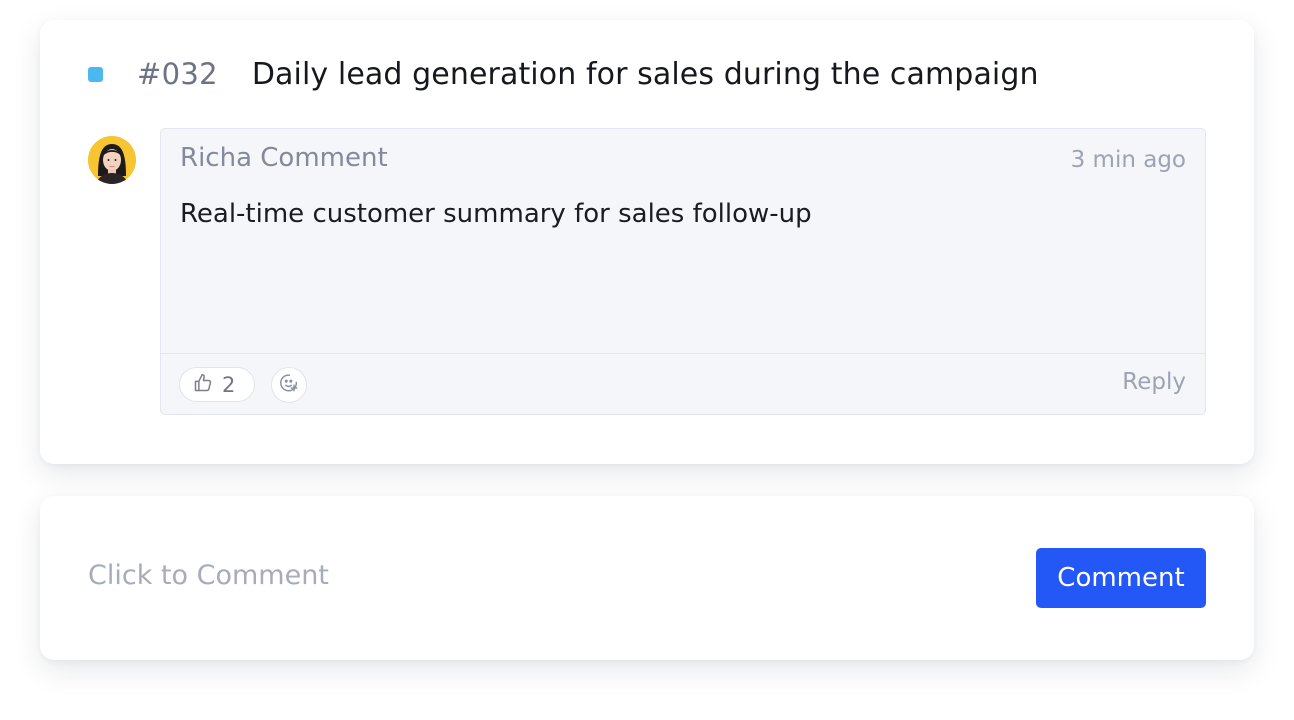  Describe the element at coordinates (1121, 578) in the screenshot. I see `comment-submit-button: Comment` at that location.